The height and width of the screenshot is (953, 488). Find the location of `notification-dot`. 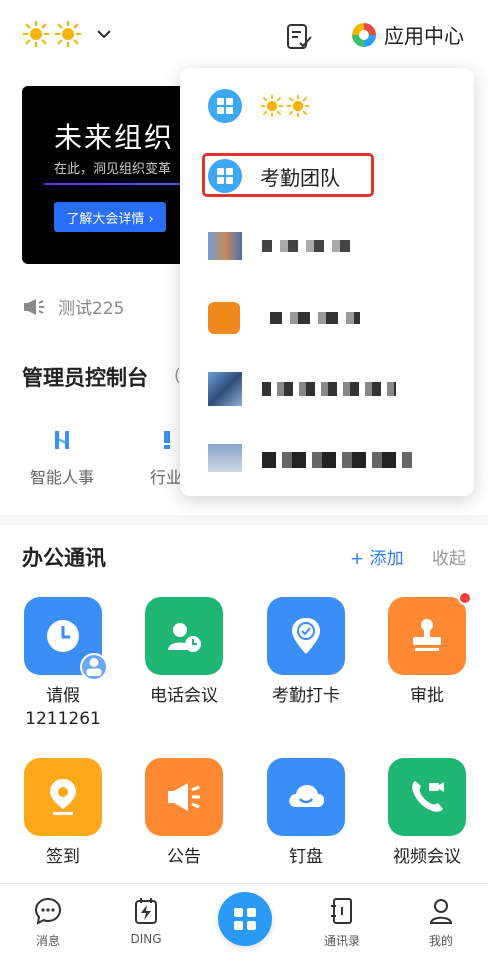

notification-dot is located at coordinates (465, 598).